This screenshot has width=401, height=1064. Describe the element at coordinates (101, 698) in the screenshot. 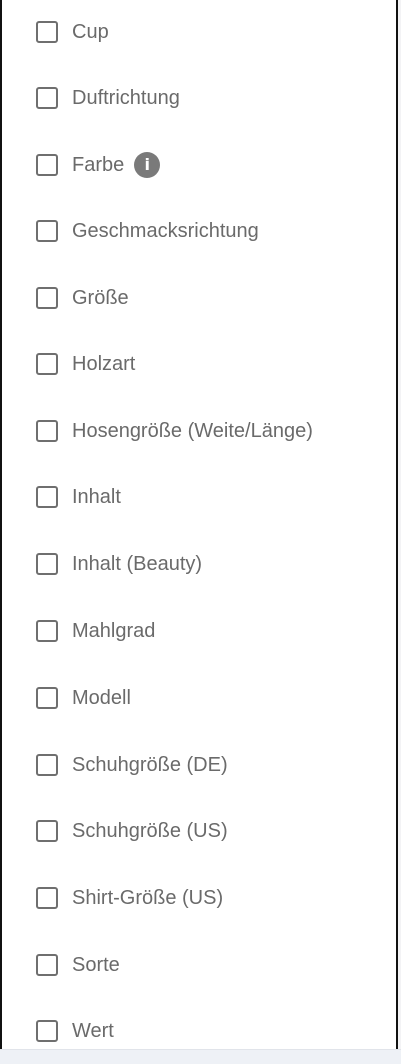

I see `filter-label: Modell` at that location.